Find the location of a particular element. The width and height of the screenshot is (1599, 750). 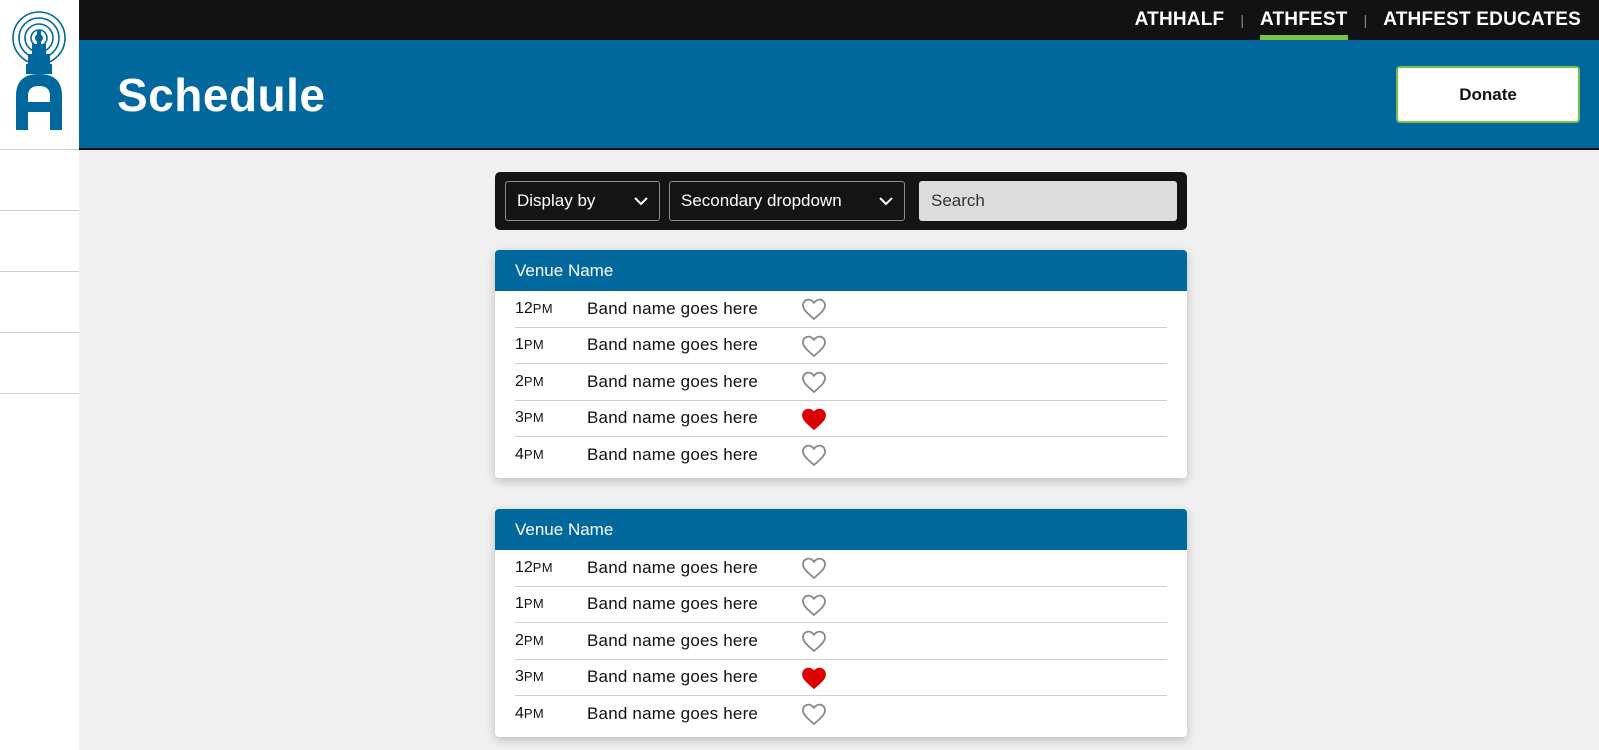

search-input is located at coordinates (1048, 201).